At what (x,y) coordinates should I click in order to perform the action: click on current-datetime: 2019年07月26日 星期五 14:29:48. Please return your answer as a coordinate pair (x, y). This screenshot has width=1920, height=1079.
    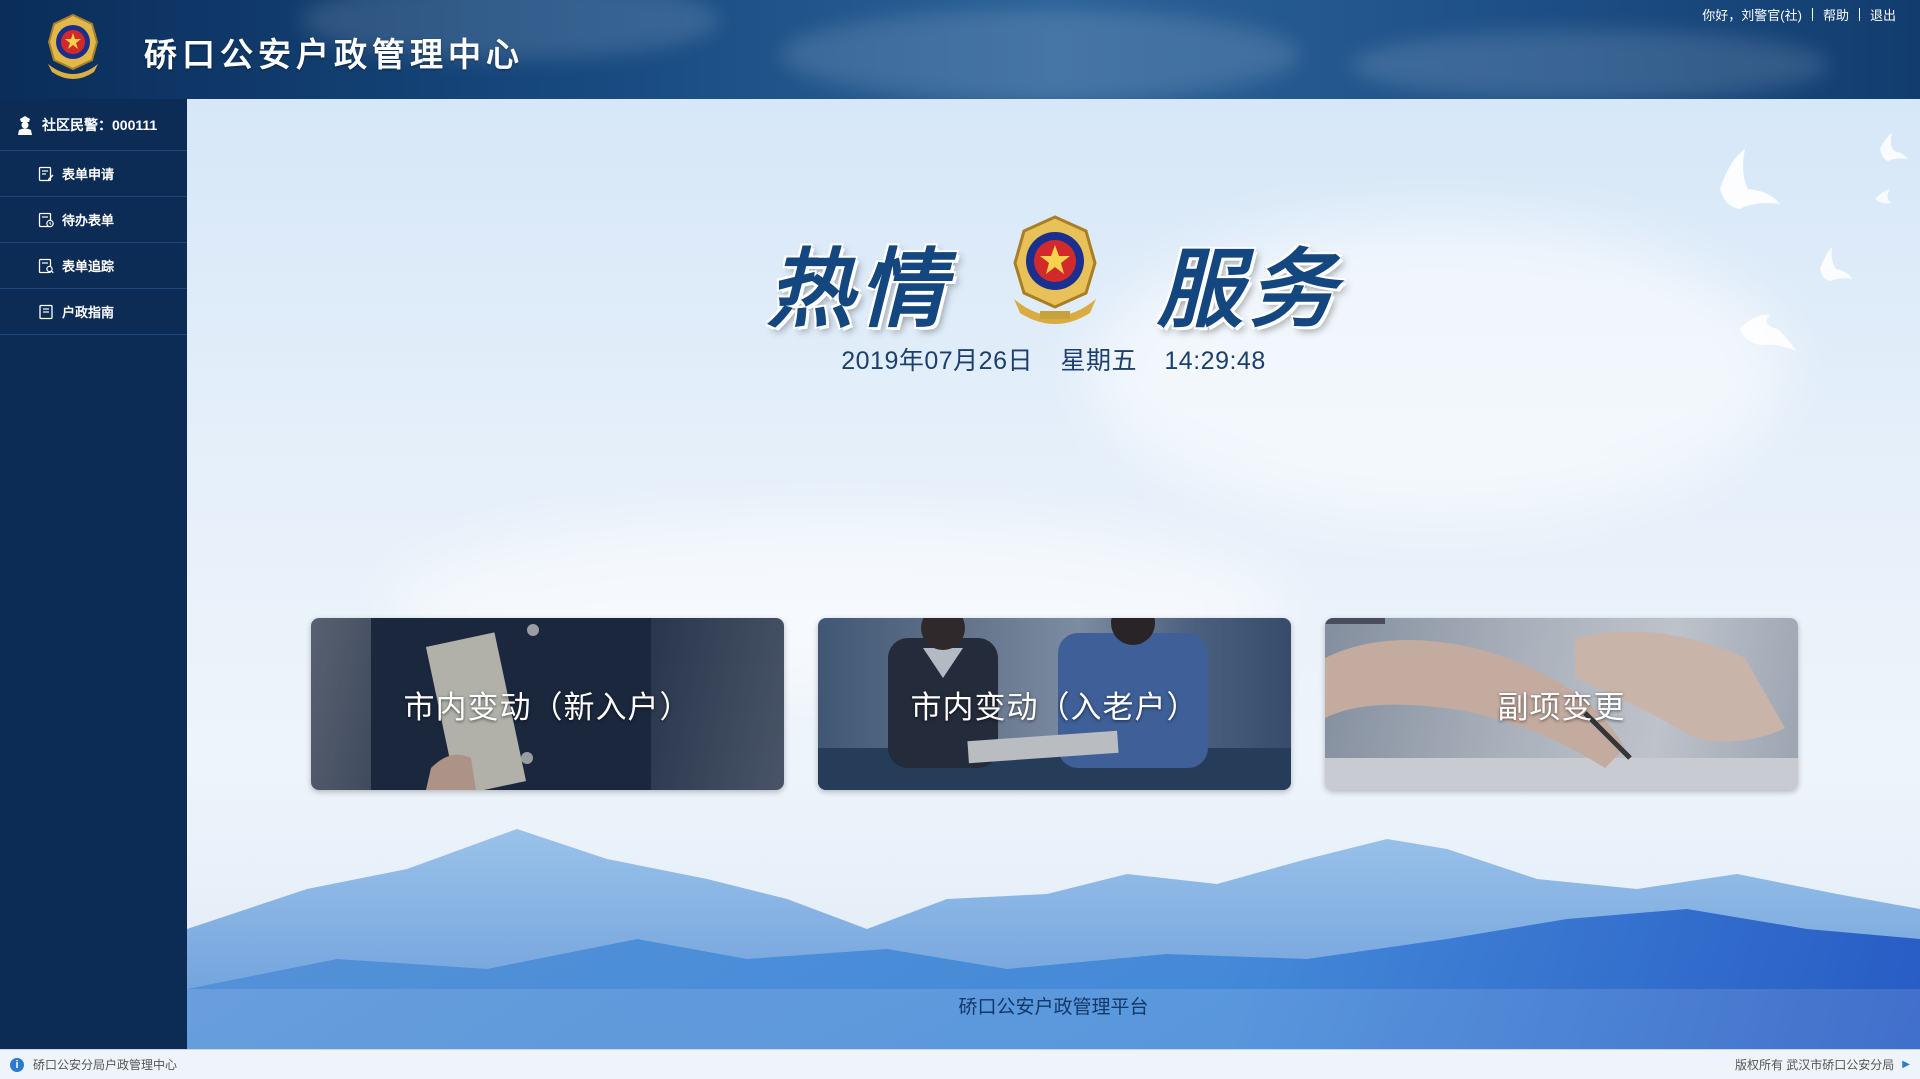
    Looking at the image, I should click on (1053, 359).